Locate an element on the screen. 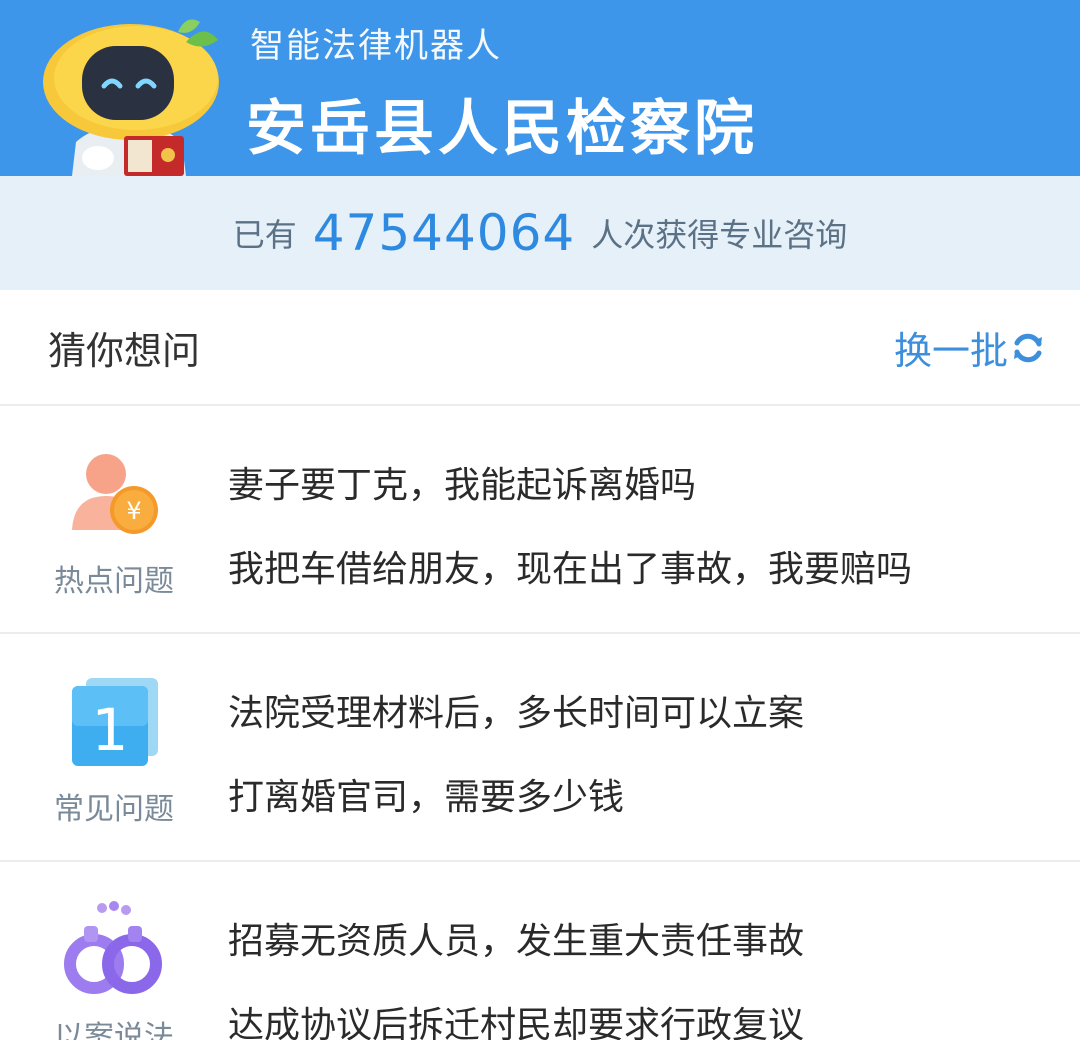 The height and width of the screenshot is (1040, 1080). question-link: 达成协议后拆迁村民却要求行政复议 is located at coordinates (516, 1018).